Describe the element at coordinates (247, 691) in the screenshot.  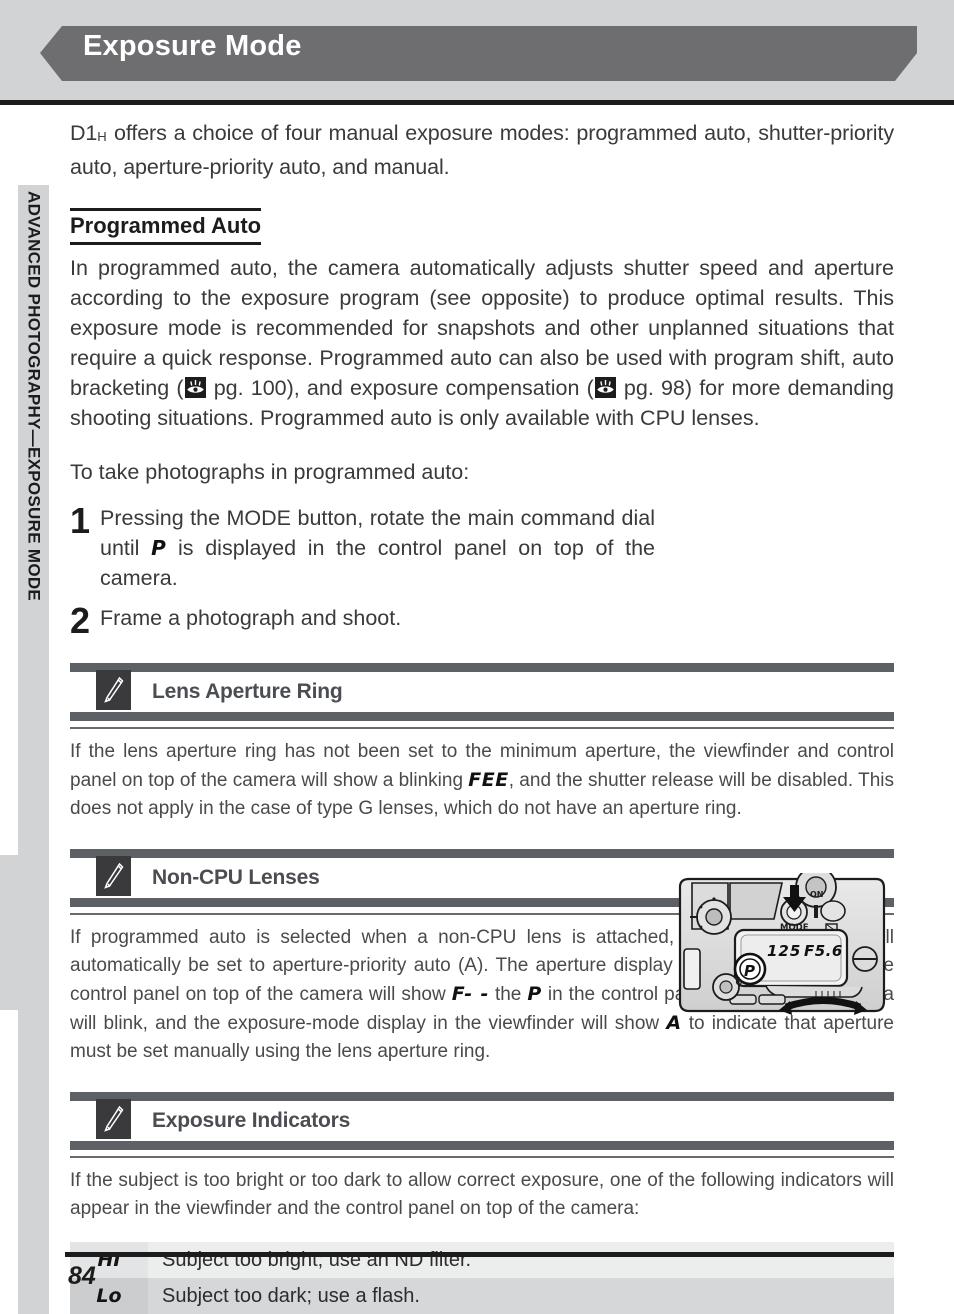
I see `note-title: Lens Aperture Ring` at that location.